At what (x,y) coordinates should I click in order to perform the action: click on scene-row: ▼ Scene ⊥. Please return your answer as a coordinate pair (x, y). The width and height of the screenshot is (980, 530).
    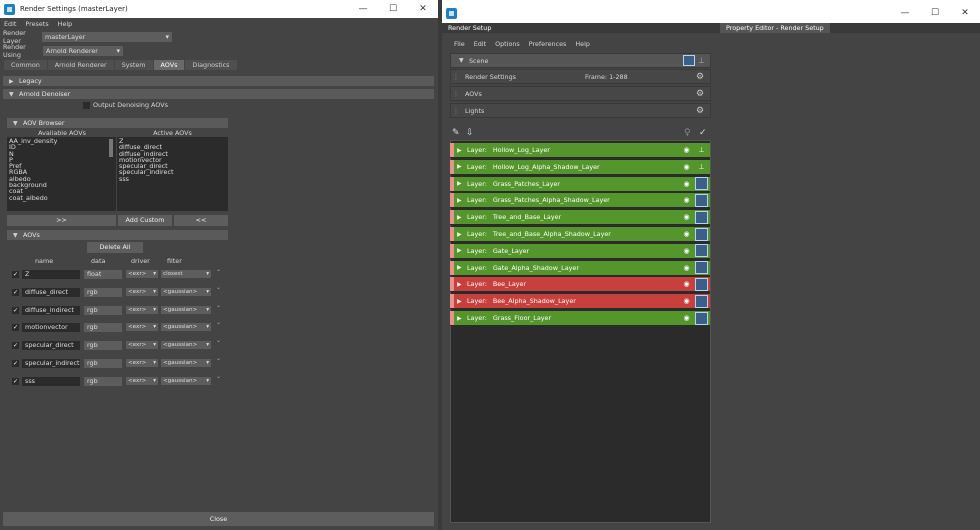
    Looking at the image, I should click on (580, 60).